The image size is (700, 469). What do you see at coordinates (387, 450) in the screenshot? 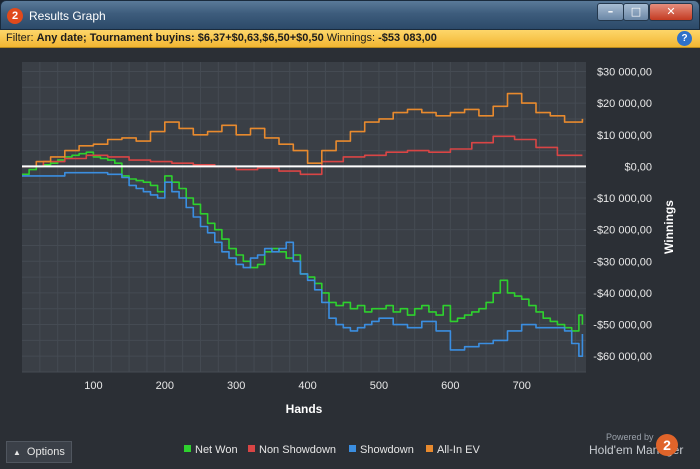
I see `legend-label-showdown: Showdown` at bounding box center [387, 450].